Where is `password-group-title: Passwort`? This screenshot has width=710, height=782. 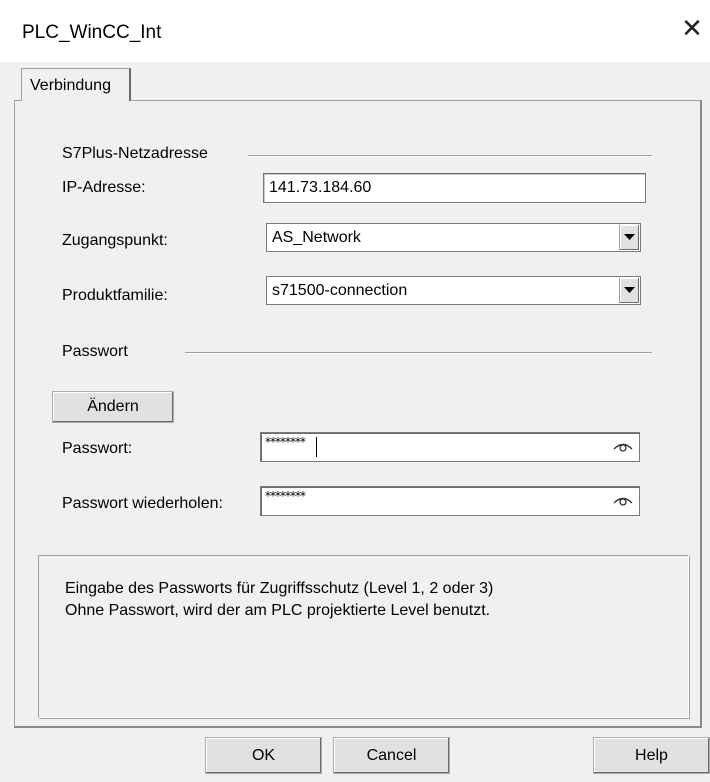
password-group-title: Passwort is located at coordinates (95, 351).